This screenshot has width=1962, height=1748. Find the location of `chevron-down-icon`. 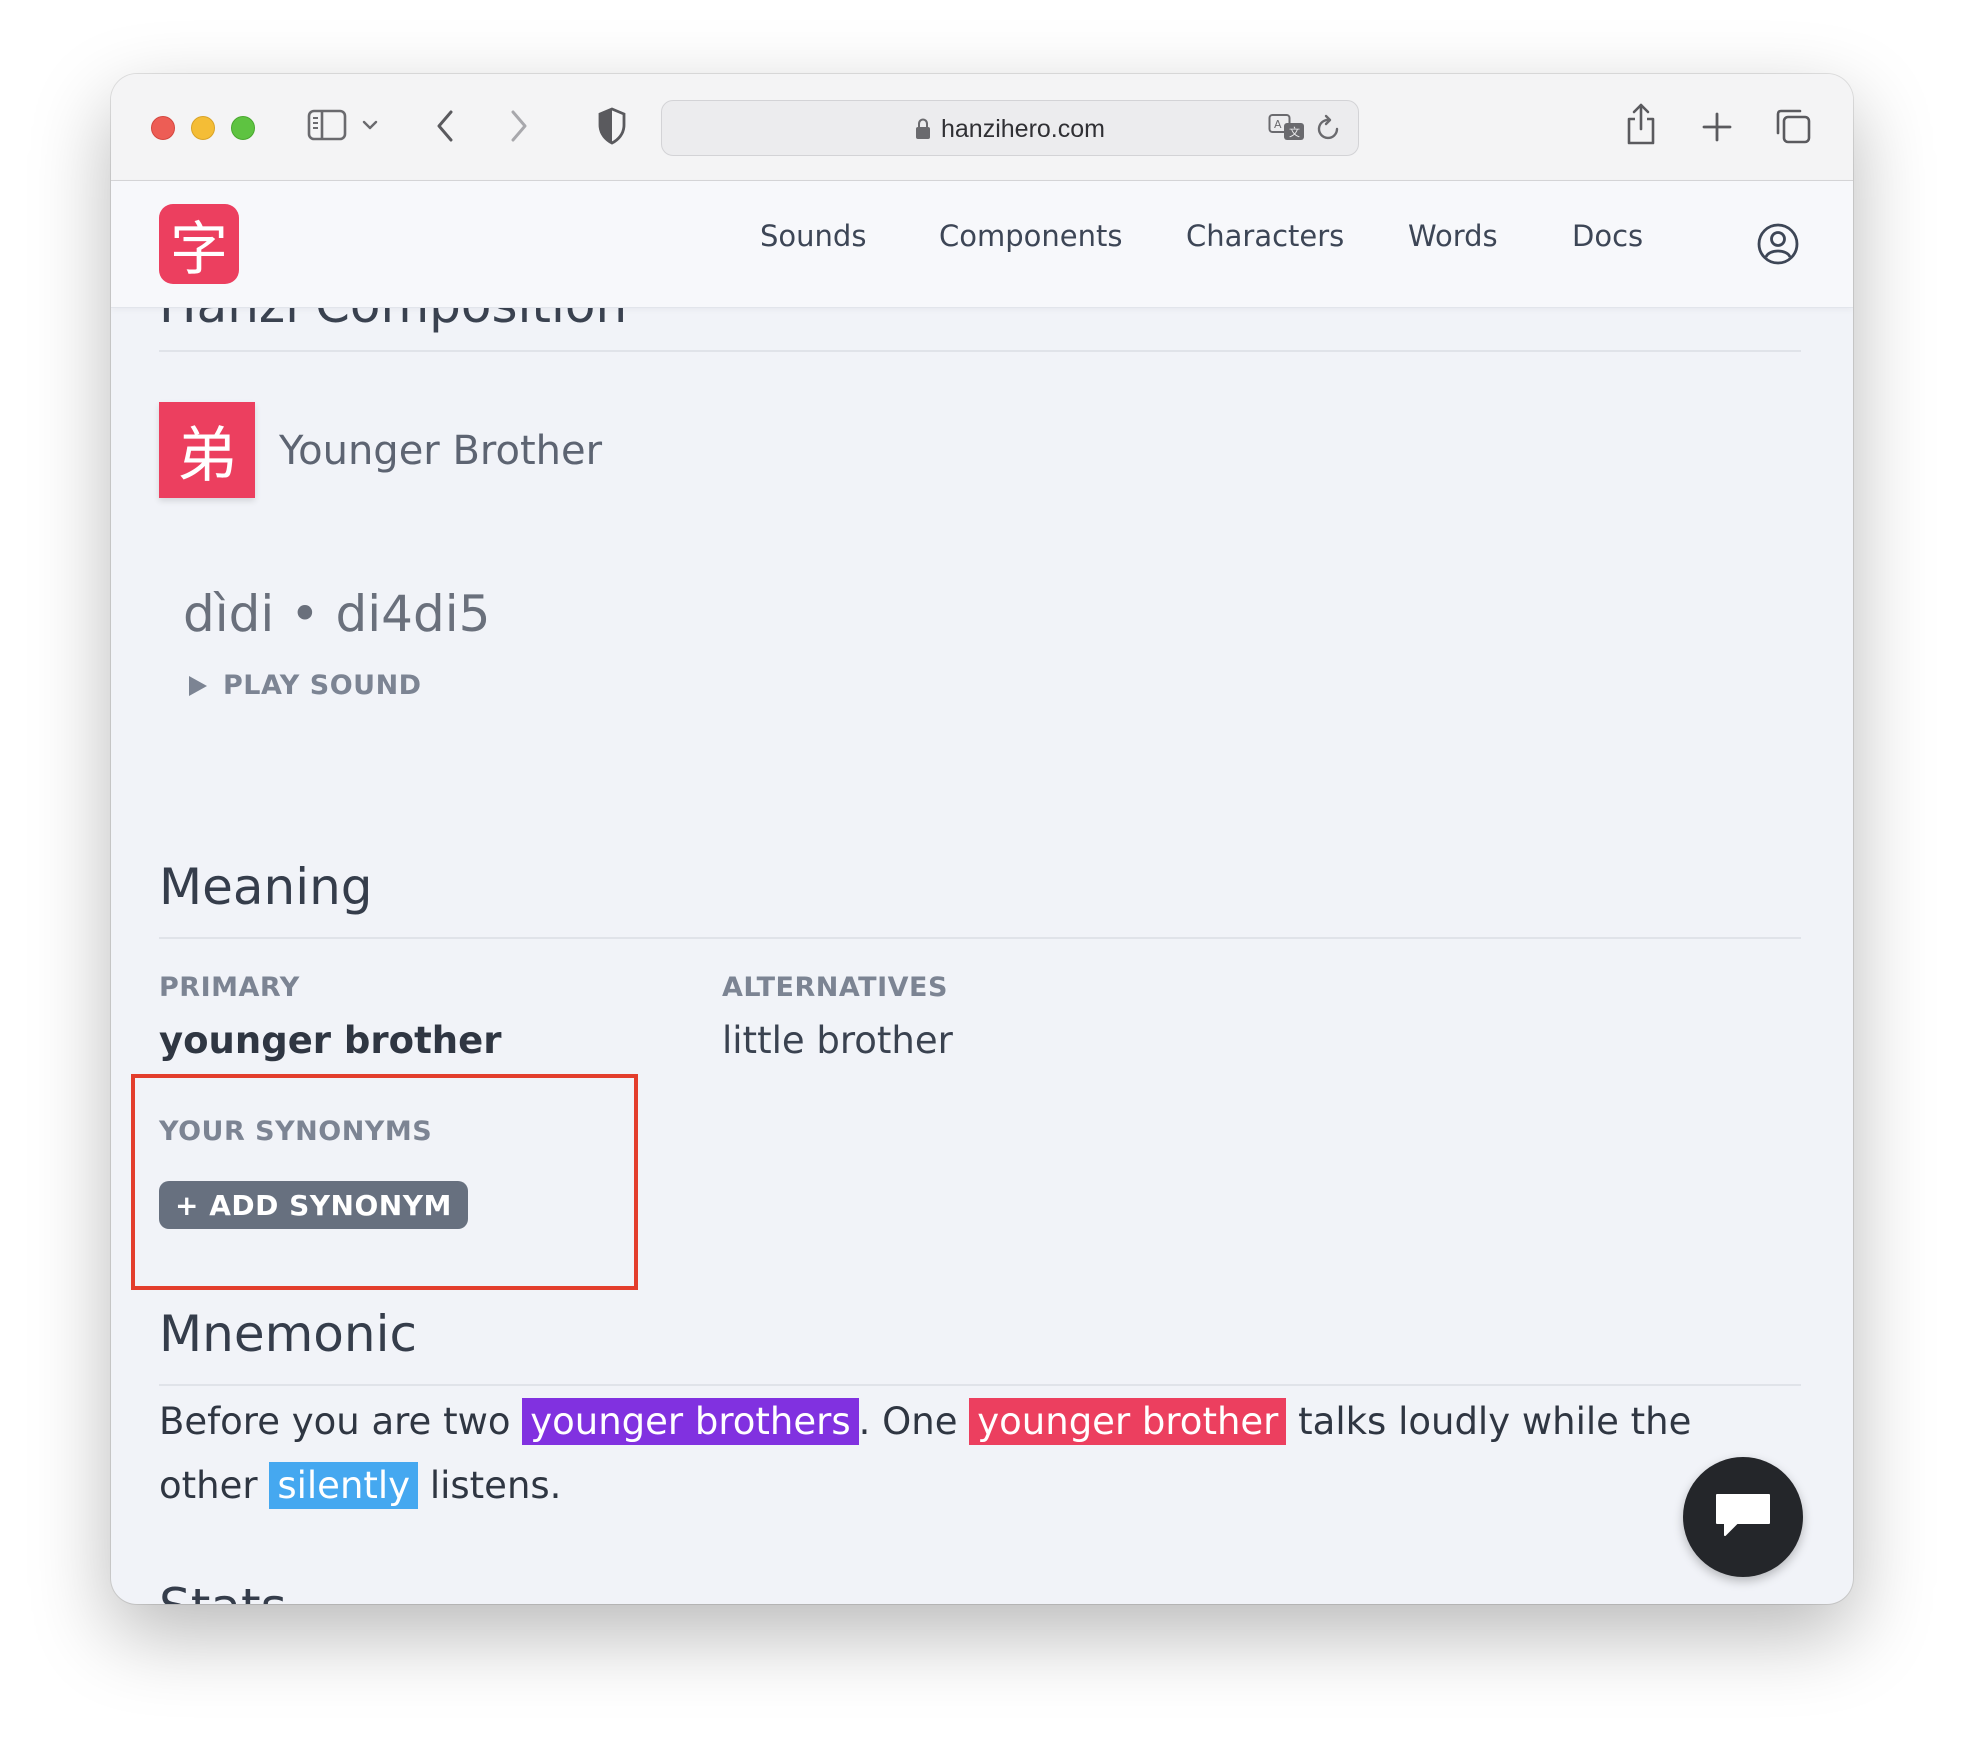

chevron-down-icon is located at coordinates (370, 125).